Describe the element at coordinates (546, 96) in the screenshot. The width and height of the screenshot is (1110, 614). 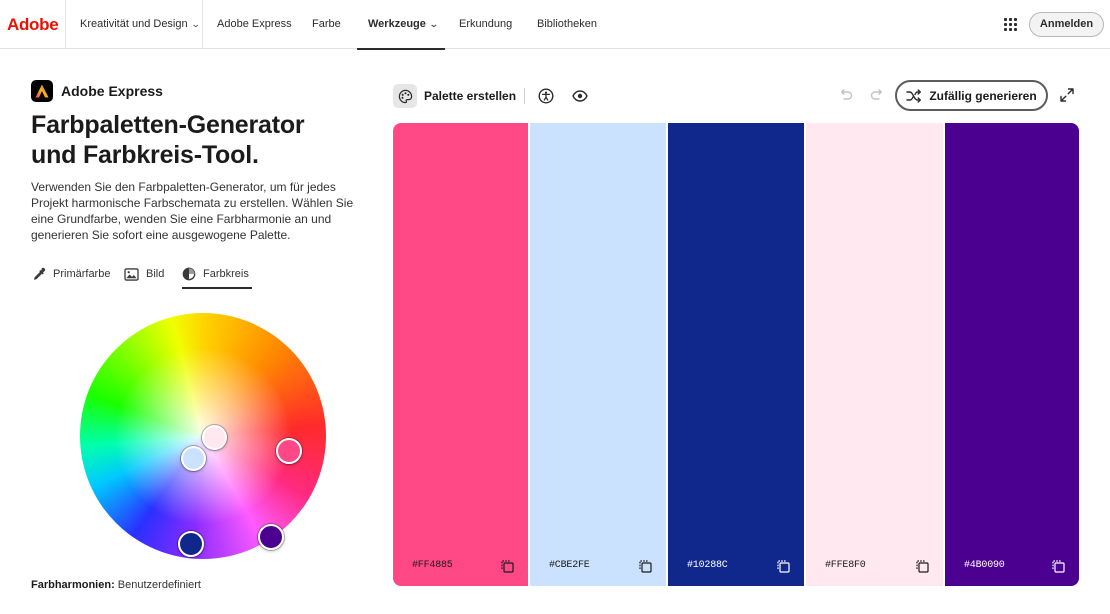
I see `accessibility-icon` at that location.